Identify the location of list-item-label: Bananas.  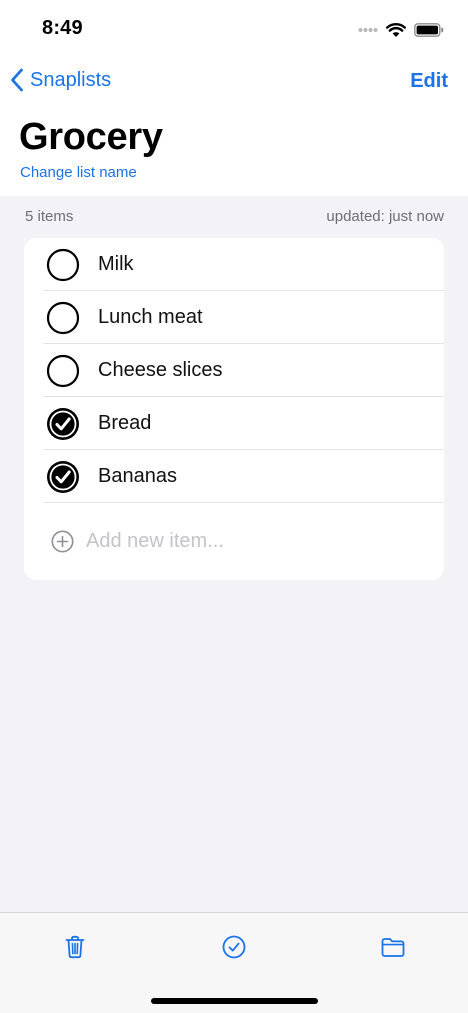
(137, 476).